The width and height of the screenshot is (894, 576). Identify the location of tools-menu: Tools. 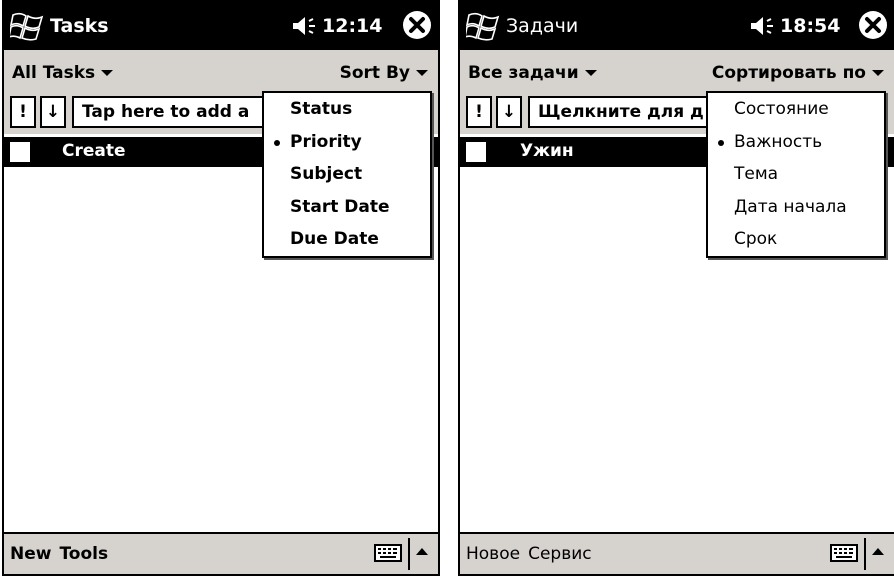
(83, 554).